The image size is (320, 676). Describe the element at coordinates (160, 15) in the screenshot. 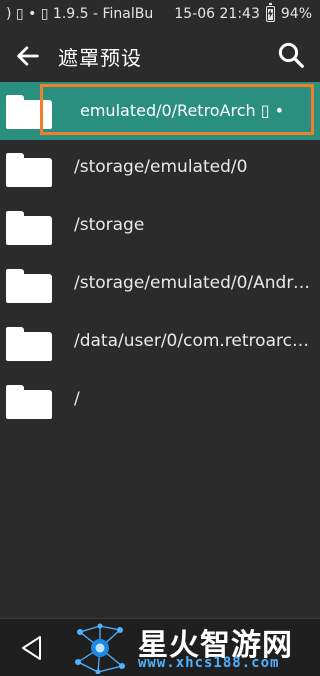

I see `status-bar: ) ▯ • ▯ 1.9.5 - FinalBu 15-06 21:43 94%` at that location.